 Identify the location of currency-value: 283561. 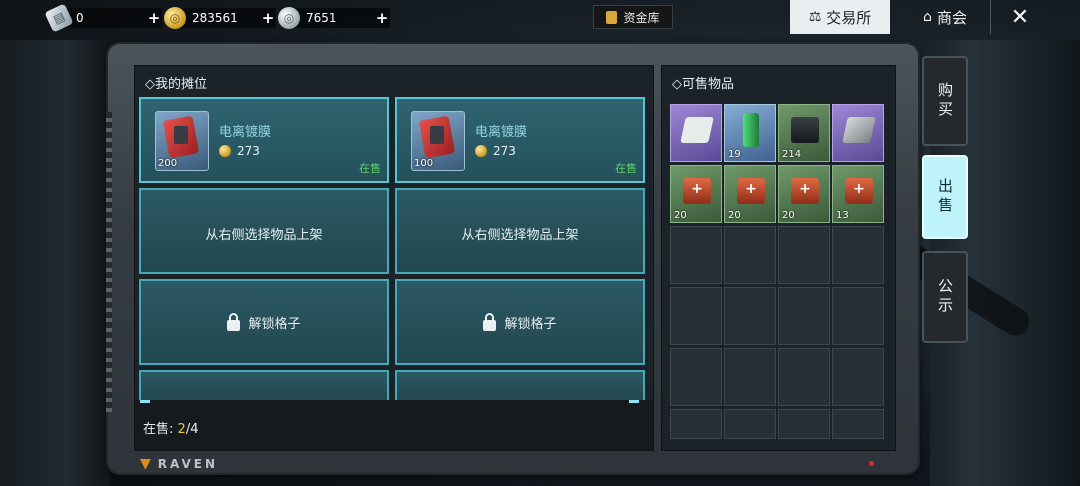
(215, 18).